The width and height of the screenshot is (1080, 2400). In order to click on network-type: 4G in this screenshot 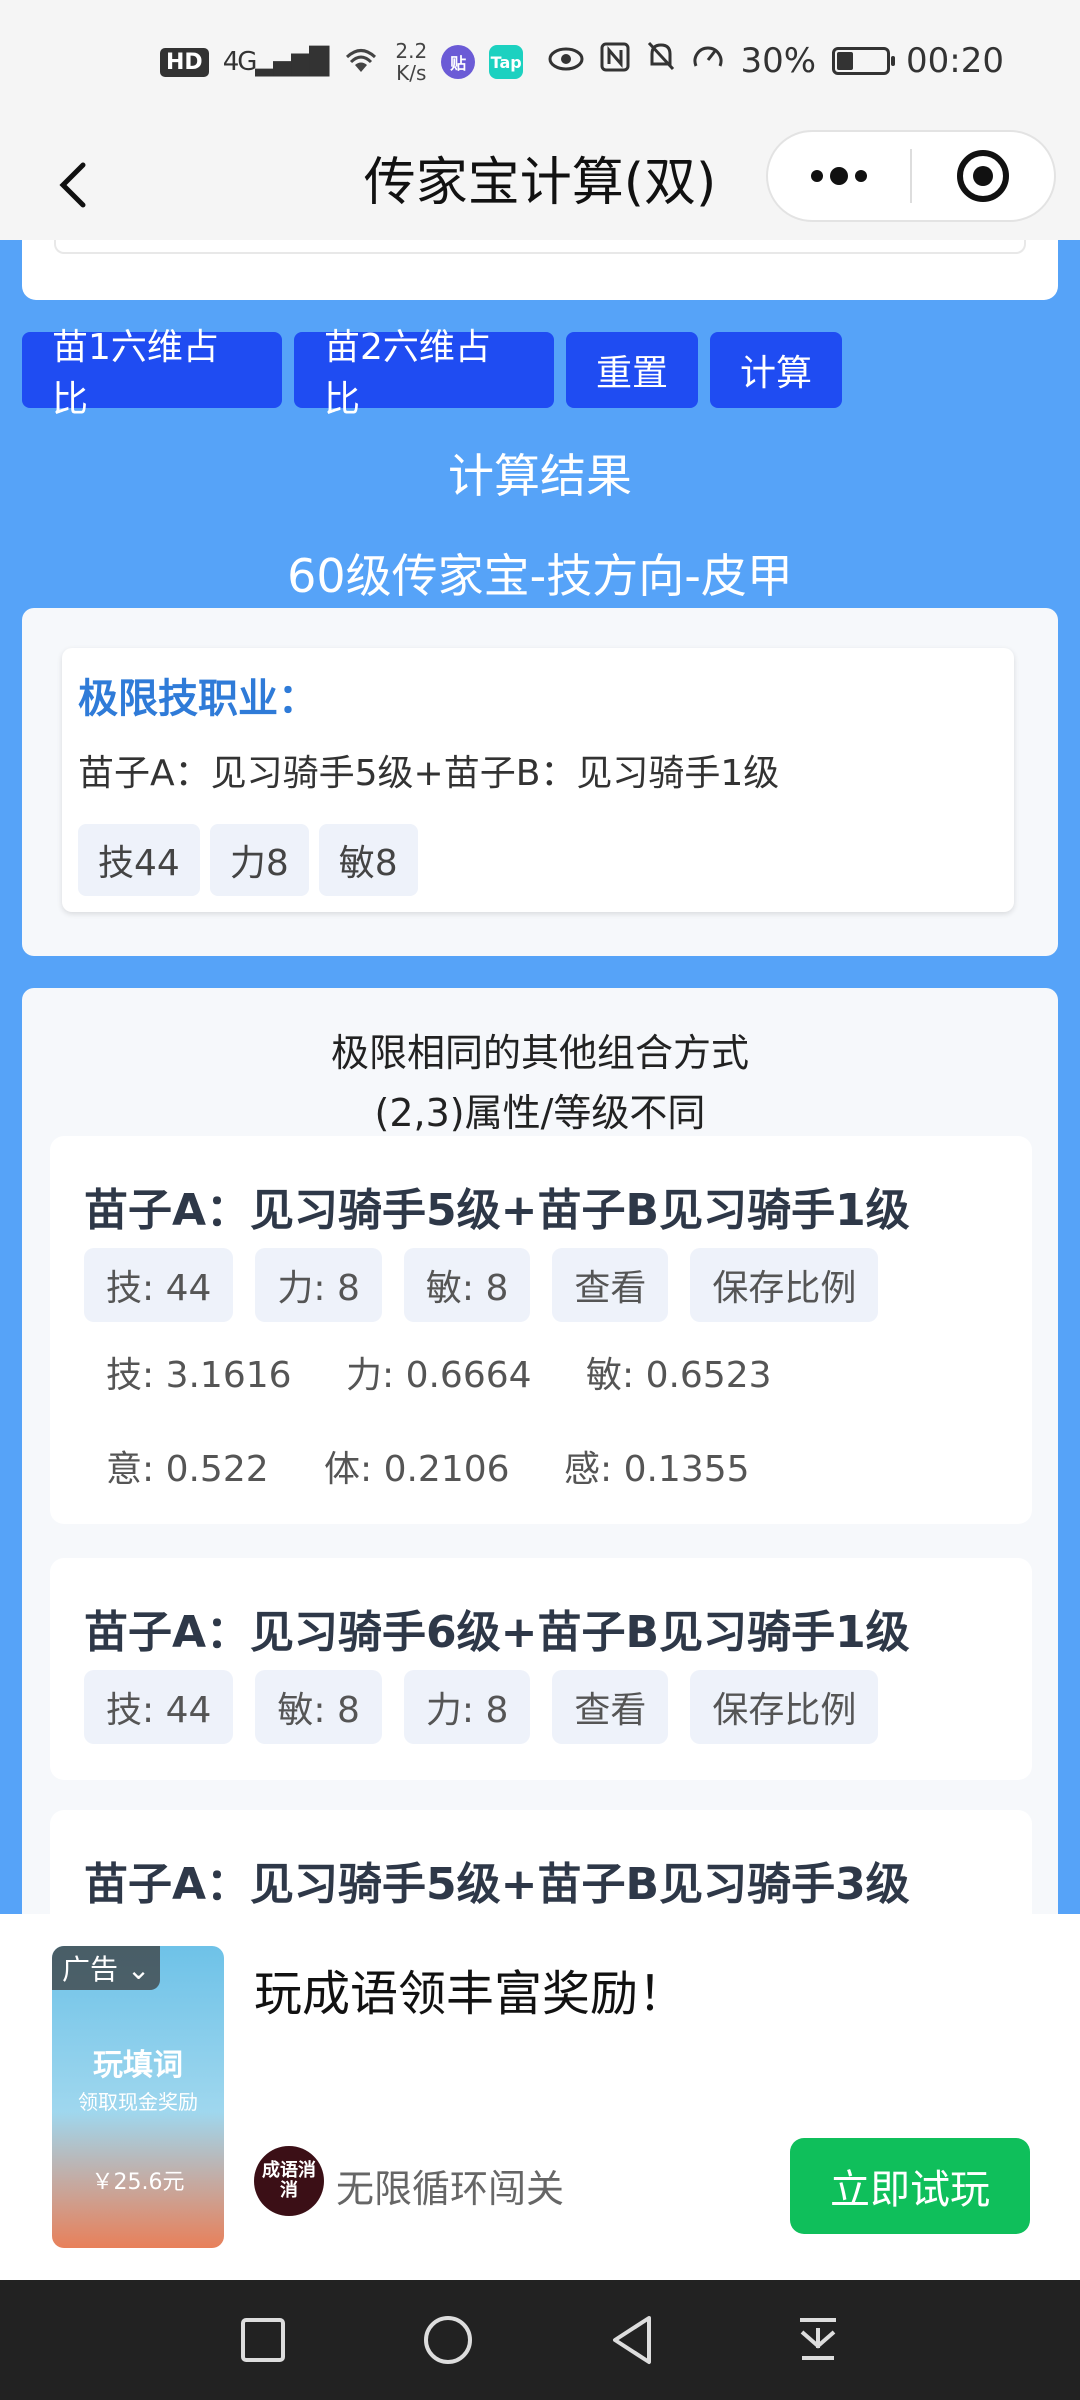, I will do `click(240, 62)`.